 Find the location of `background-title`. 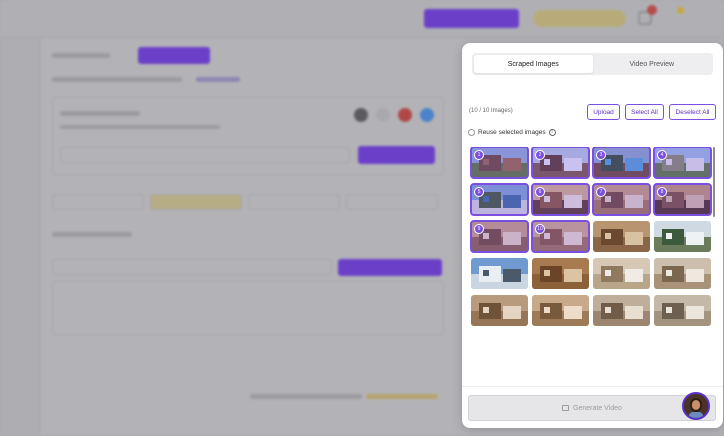

background-title is located at coordinates (81, 55).